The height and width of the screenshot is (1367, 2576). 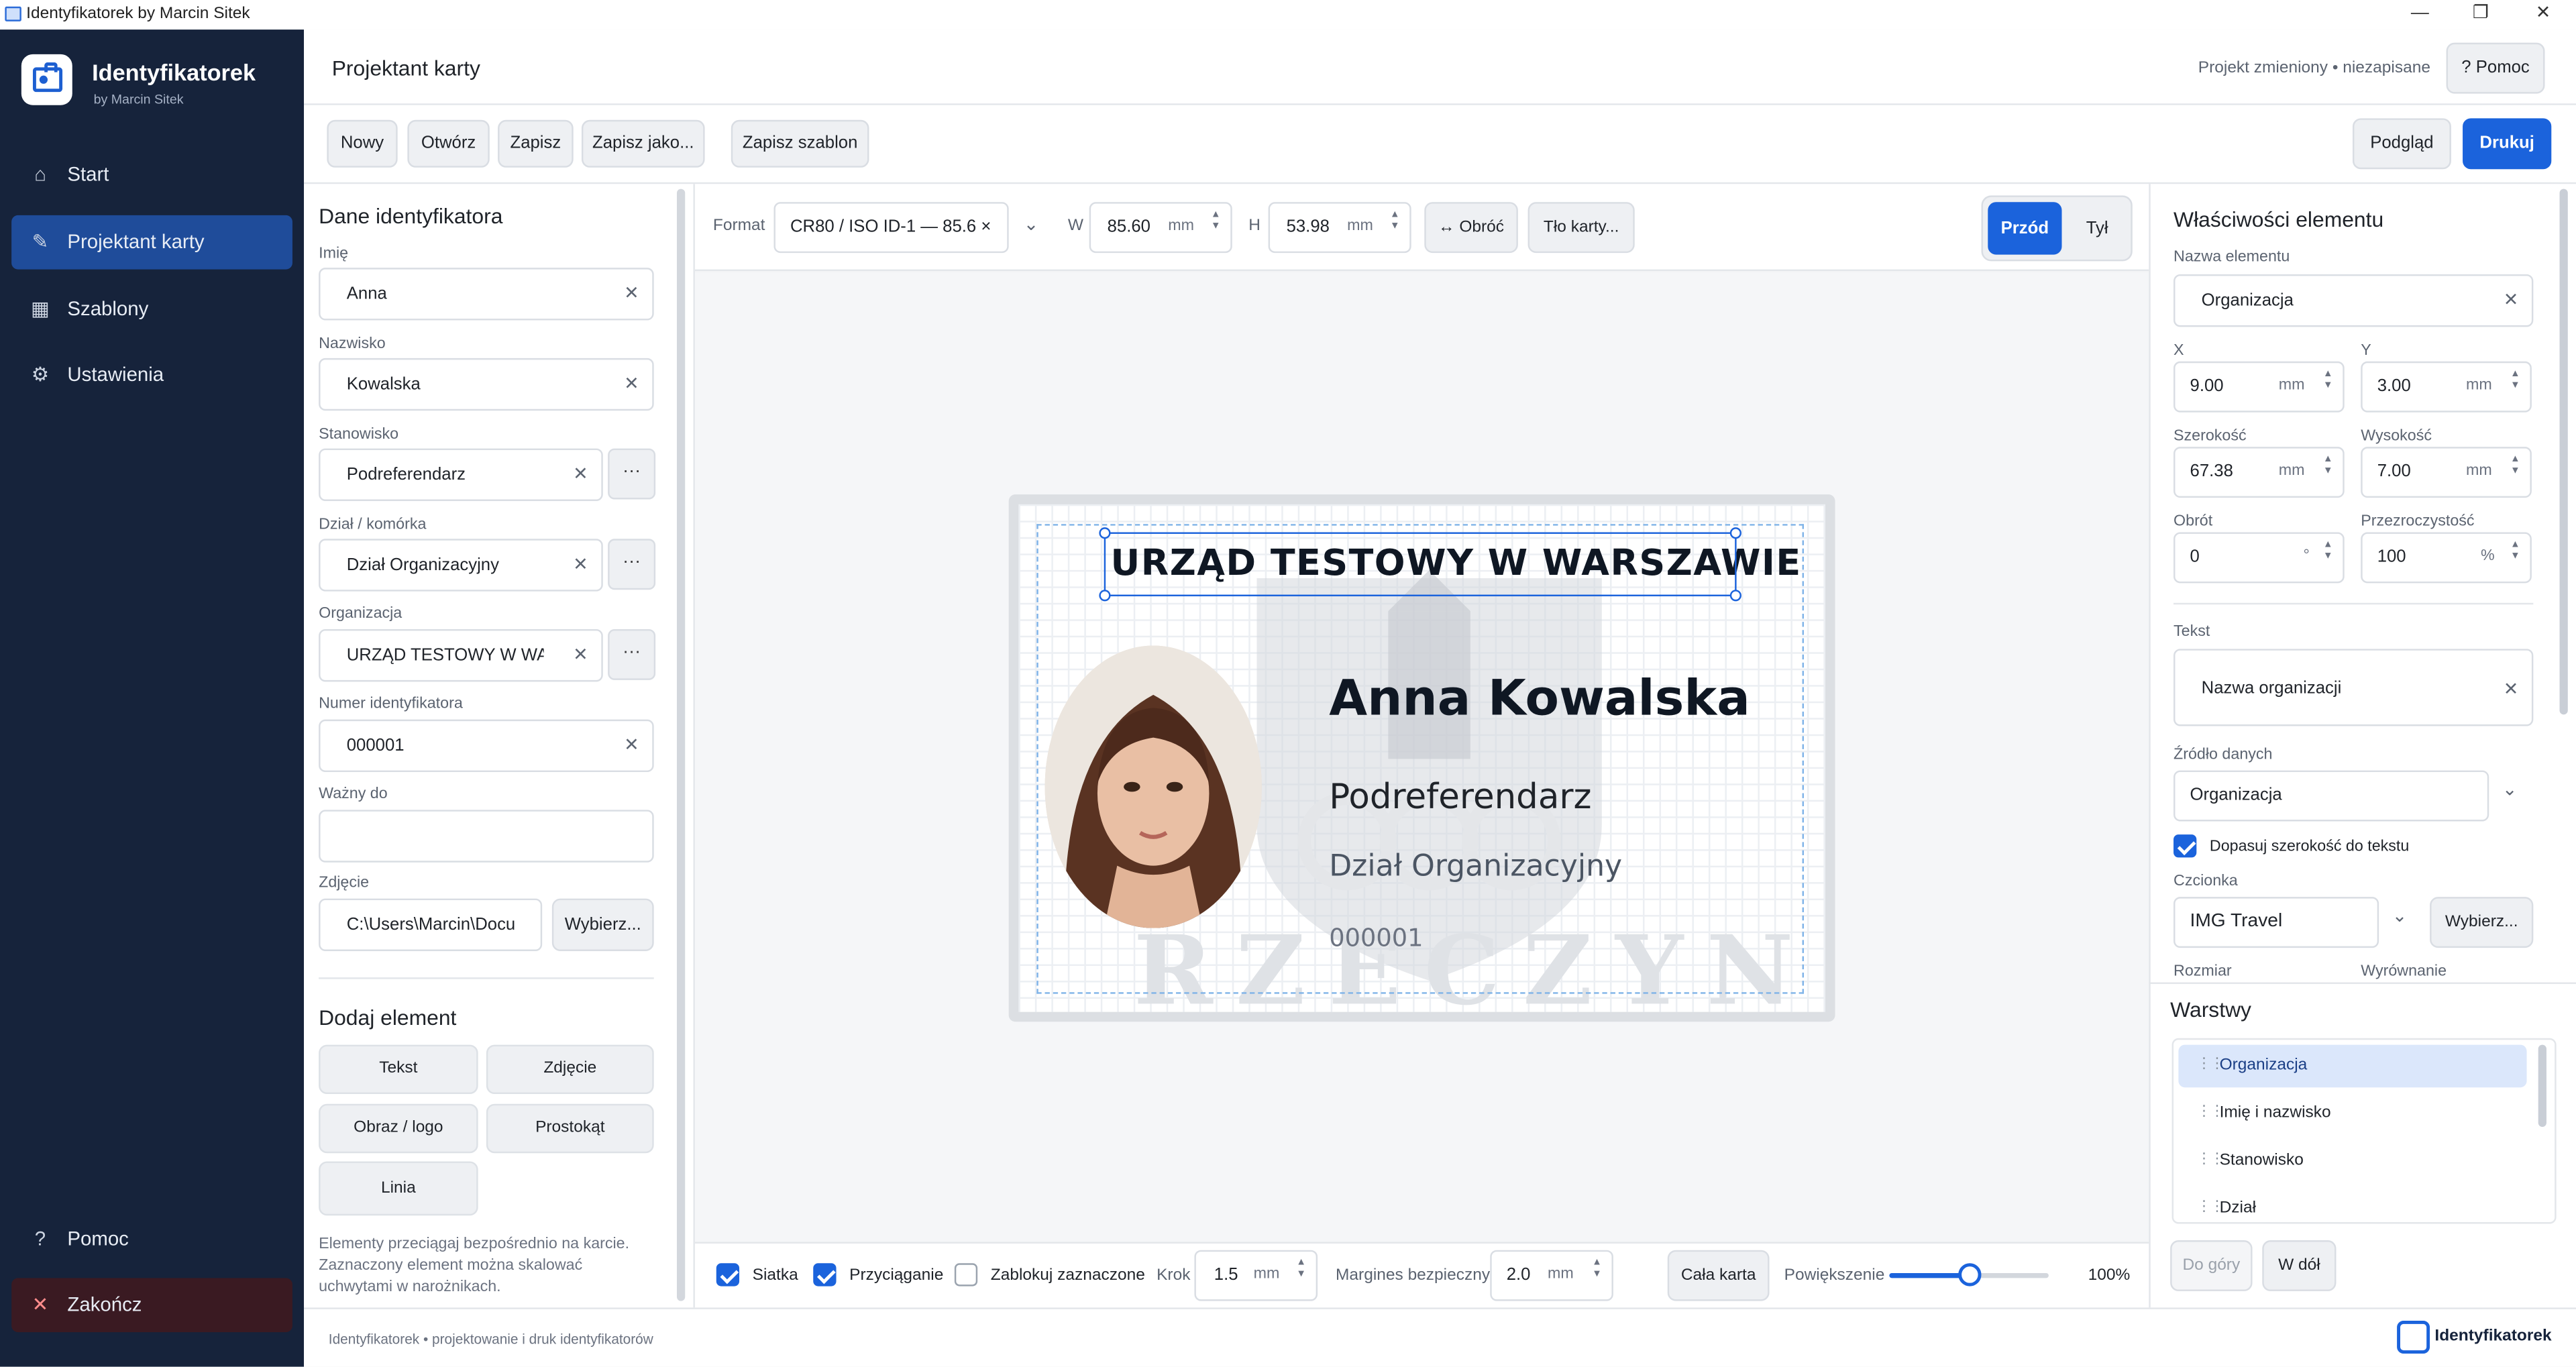 What do you see at coordinates (1471, 228) in the screenshot?
I see `rotate-button: ↔ Obróć` at bounding box center [1471, 228].